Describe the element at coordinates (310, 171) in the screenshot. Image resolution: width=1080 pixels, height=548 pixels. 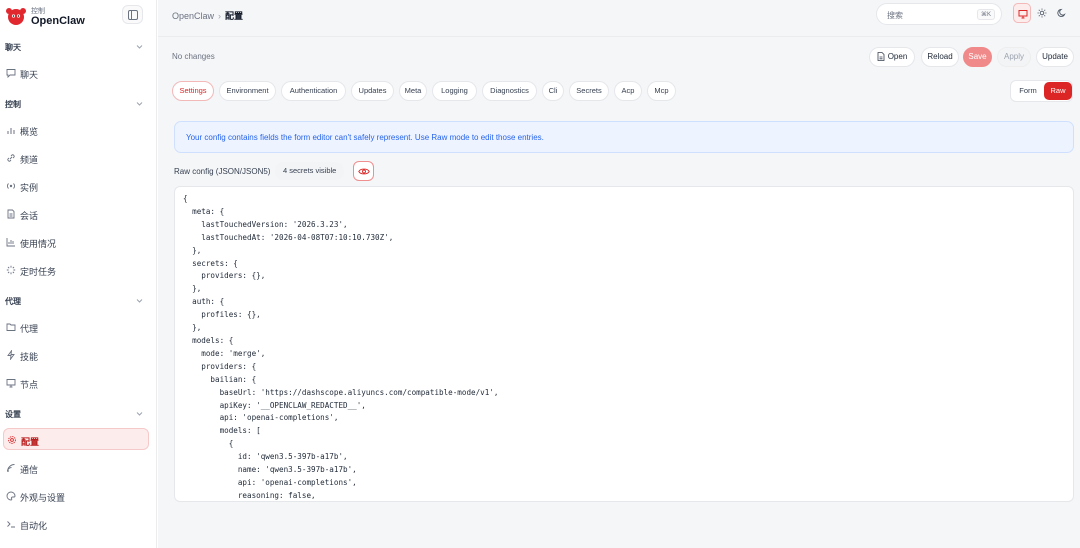
I see `secrets-visible-badge: 4 secrets visible` at that location.